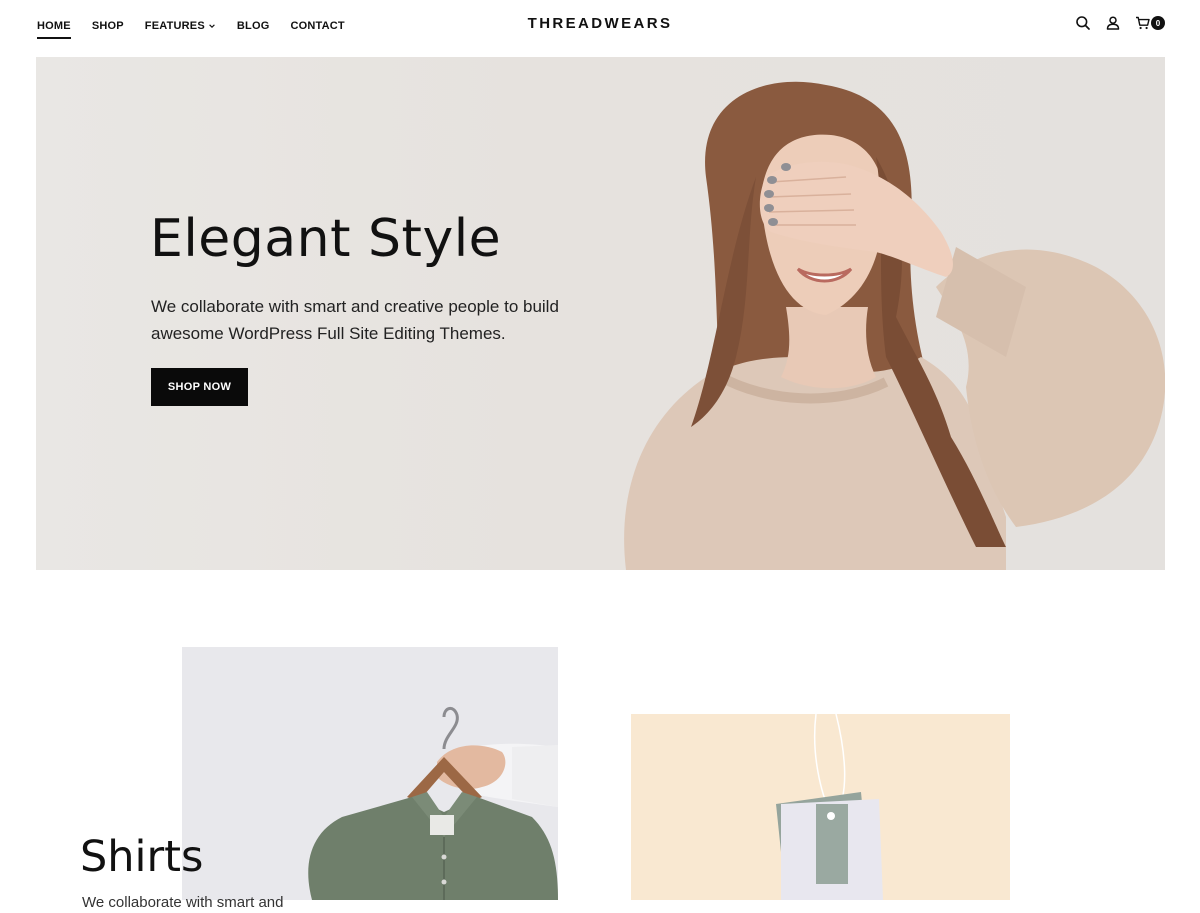 The image size is (1200, 913). What do you see at coordinates (141, 857) in the screenshot?
I see `shirts-category-title: Shirts` at bounding box center [141, 857].